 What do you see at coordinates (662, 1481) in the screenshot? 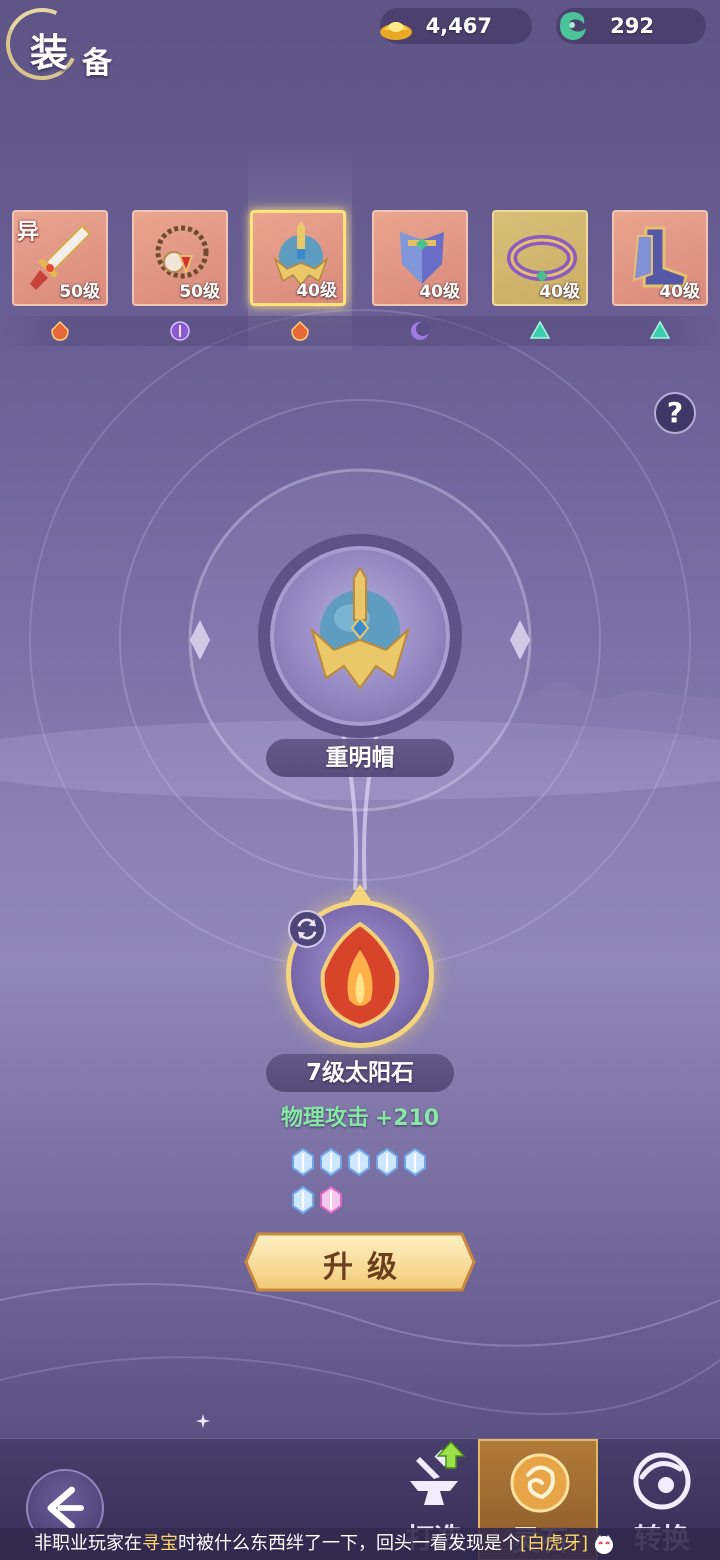
I see `swirl-icon` at bounding box center [662, 1481].